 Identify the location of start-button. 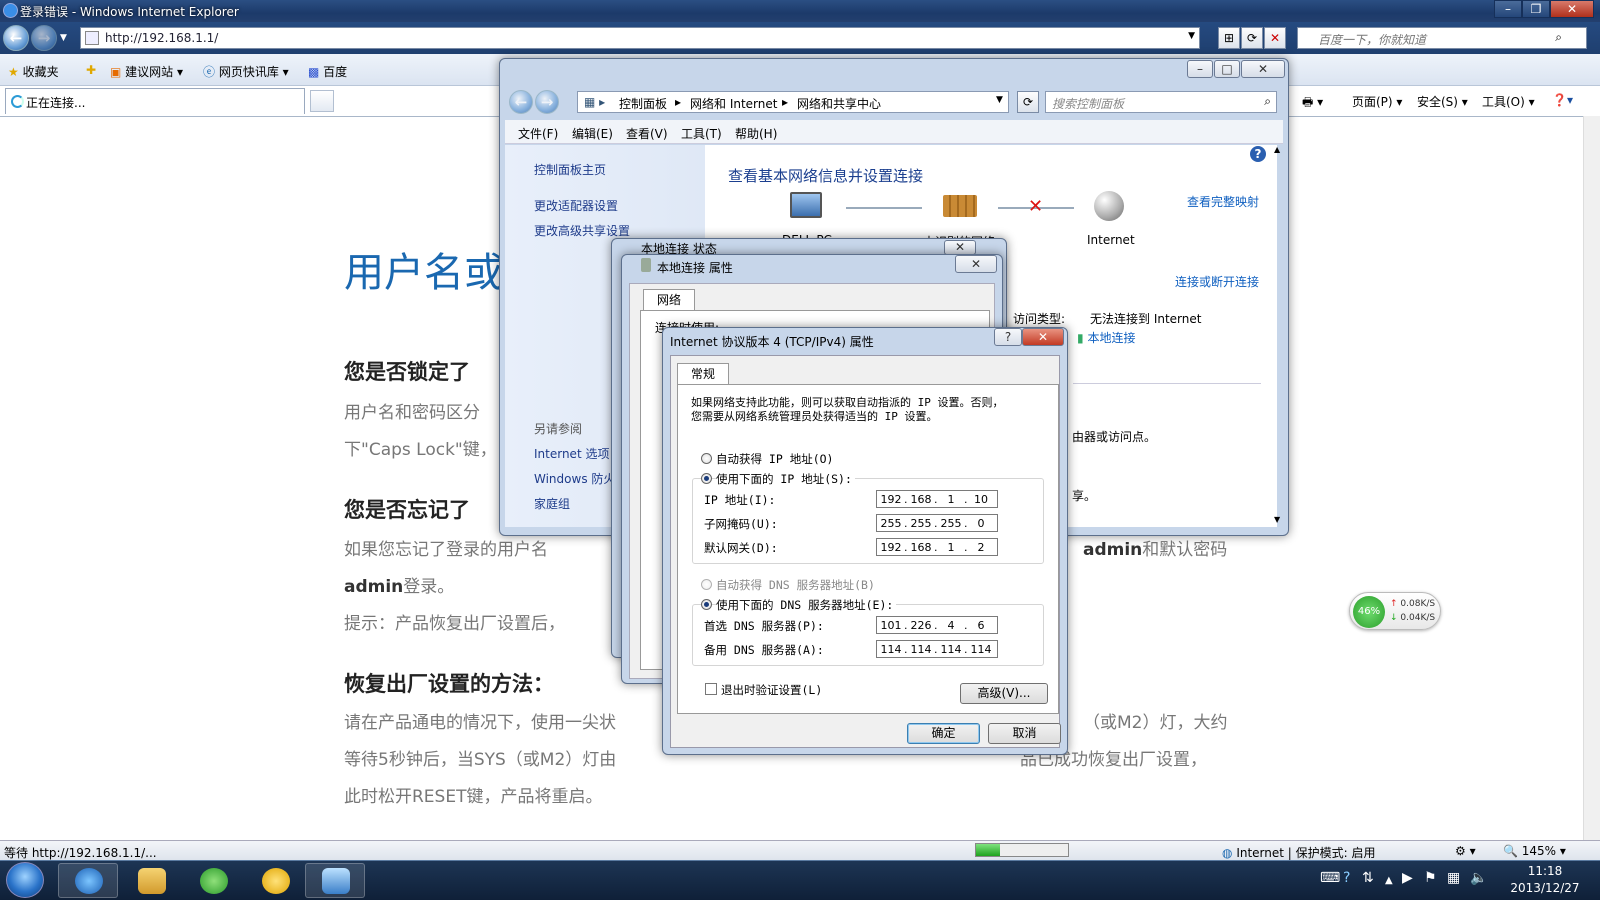
(25, 880).